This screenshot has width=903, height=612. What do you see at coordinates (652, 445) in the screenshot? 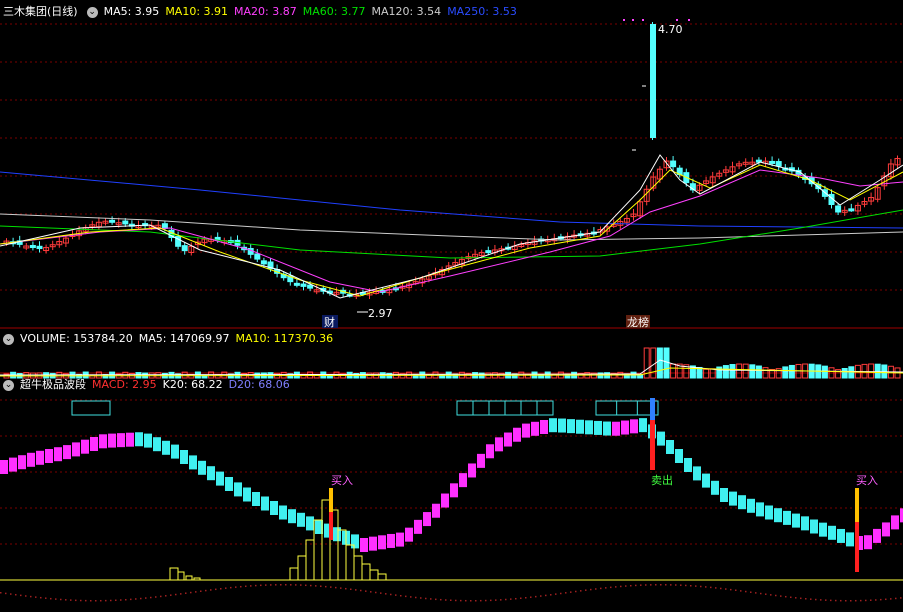
I see `sell-signal-bar` at bounding box center [652, 445].